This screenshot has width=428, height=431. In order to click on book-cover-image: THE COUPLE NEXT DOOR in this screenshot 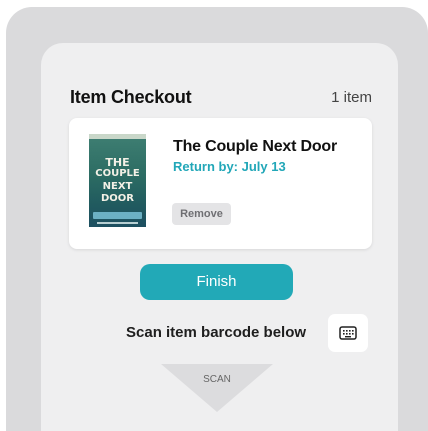, I will do `click(117, 180)`.